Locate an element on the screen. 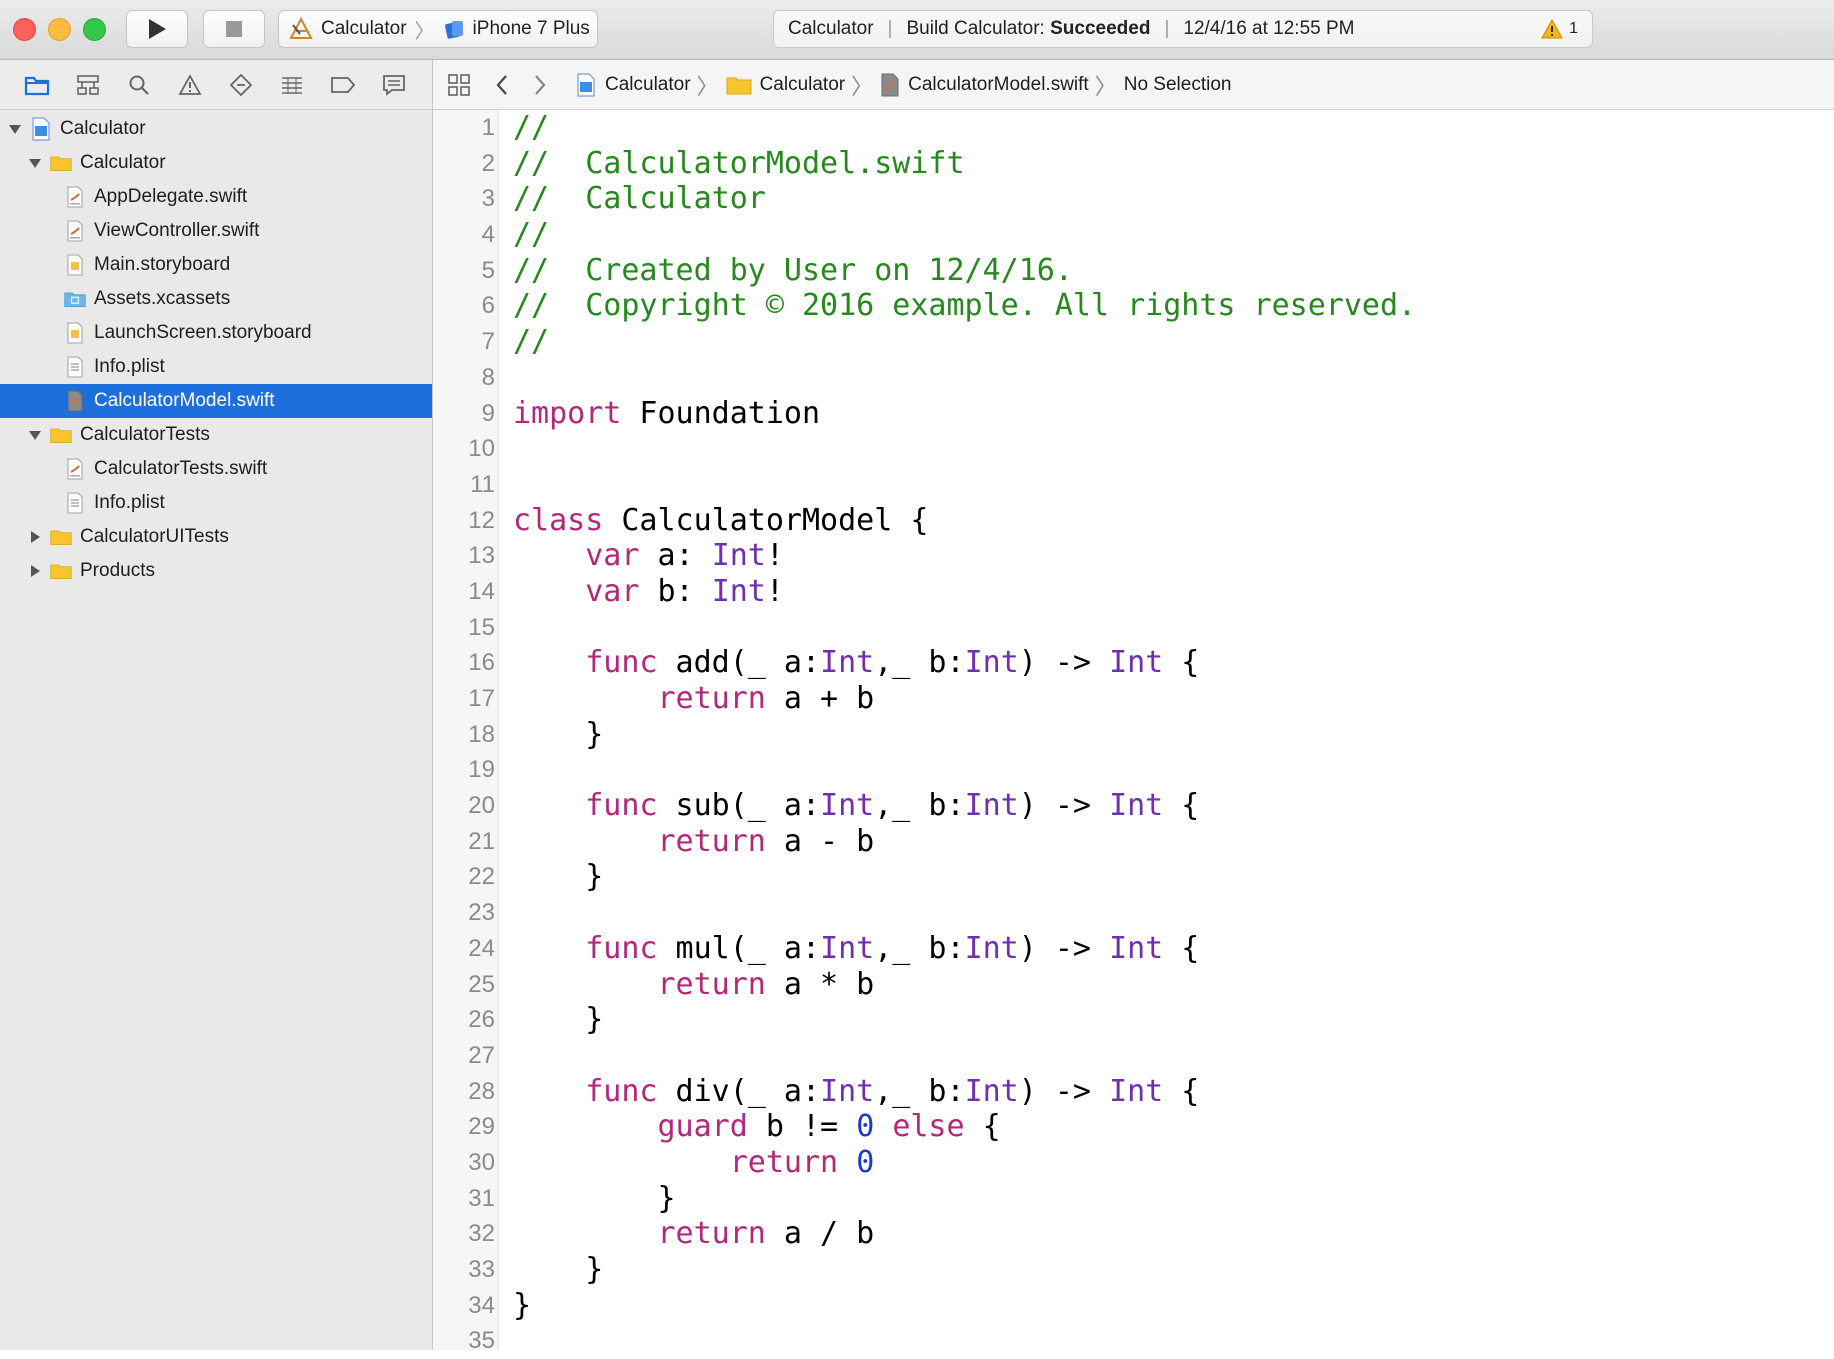 The image size is (1834, 1359). tree-item: CalculatorModel.swift is located at coordinates (216, 401).